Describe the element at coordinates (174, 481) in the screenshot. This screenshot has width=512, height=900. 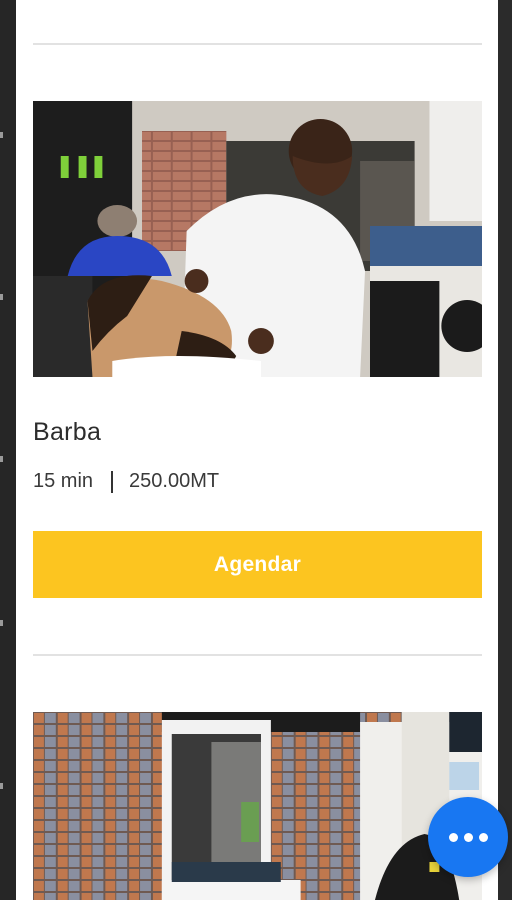
I see `service-price: 250.00MT` at that location.